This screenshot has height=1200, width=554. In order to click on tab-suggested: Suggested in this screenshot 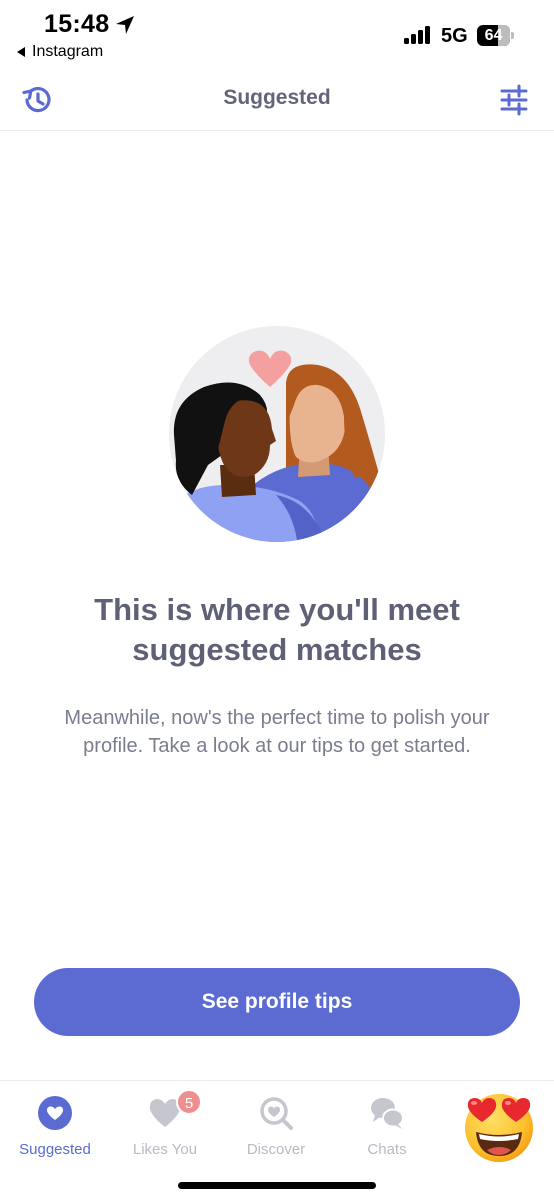, I will do `click(55, 1129)`.